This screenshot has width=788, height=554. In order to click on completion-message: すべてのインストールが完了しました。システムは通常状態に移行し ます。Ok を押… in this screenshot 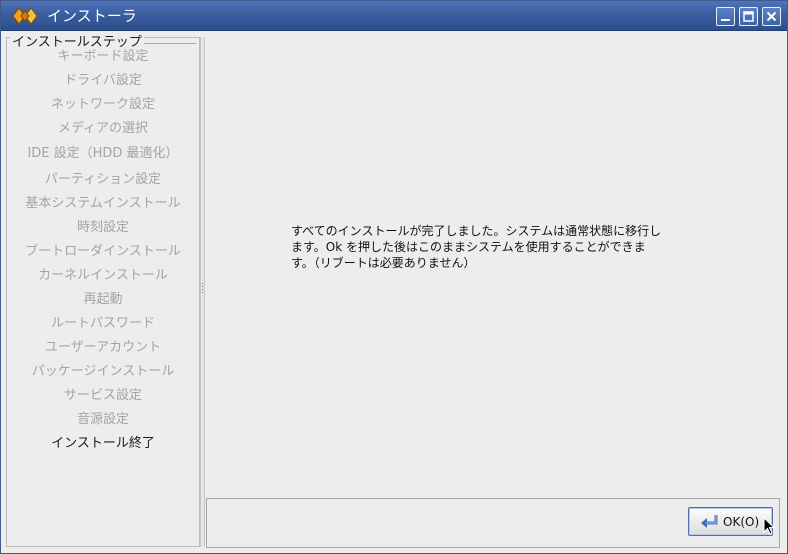, I will do `click(476, 247)`.